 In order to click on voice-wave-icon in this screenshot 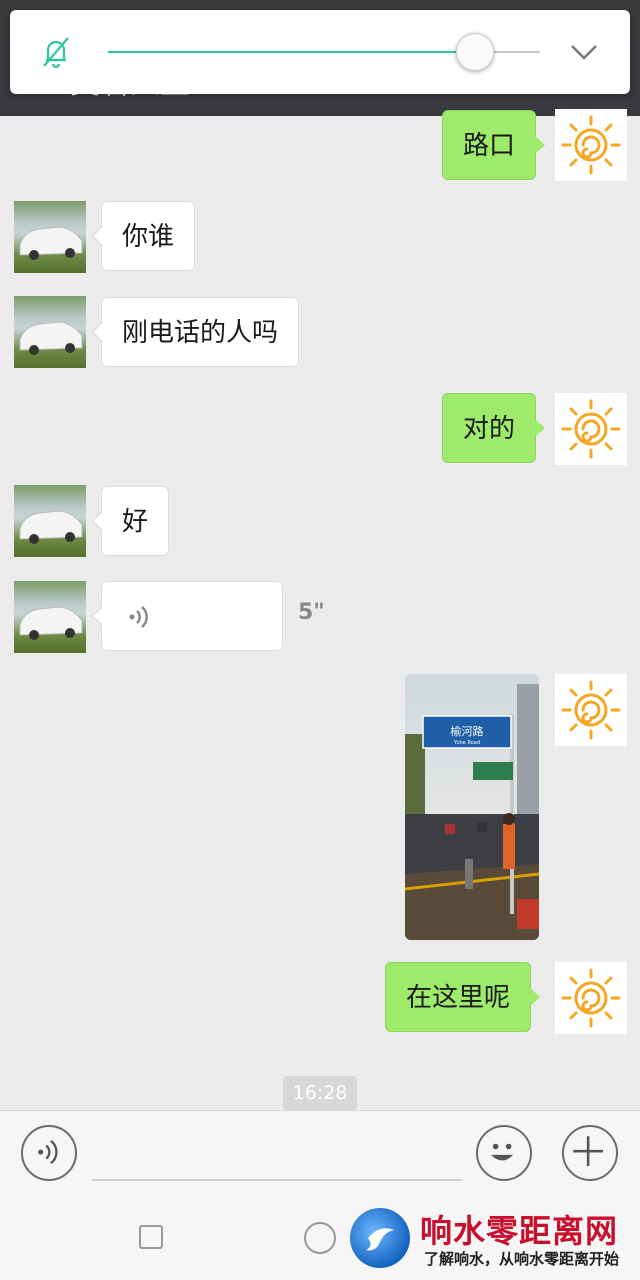, I will do `click(138, 617)`.